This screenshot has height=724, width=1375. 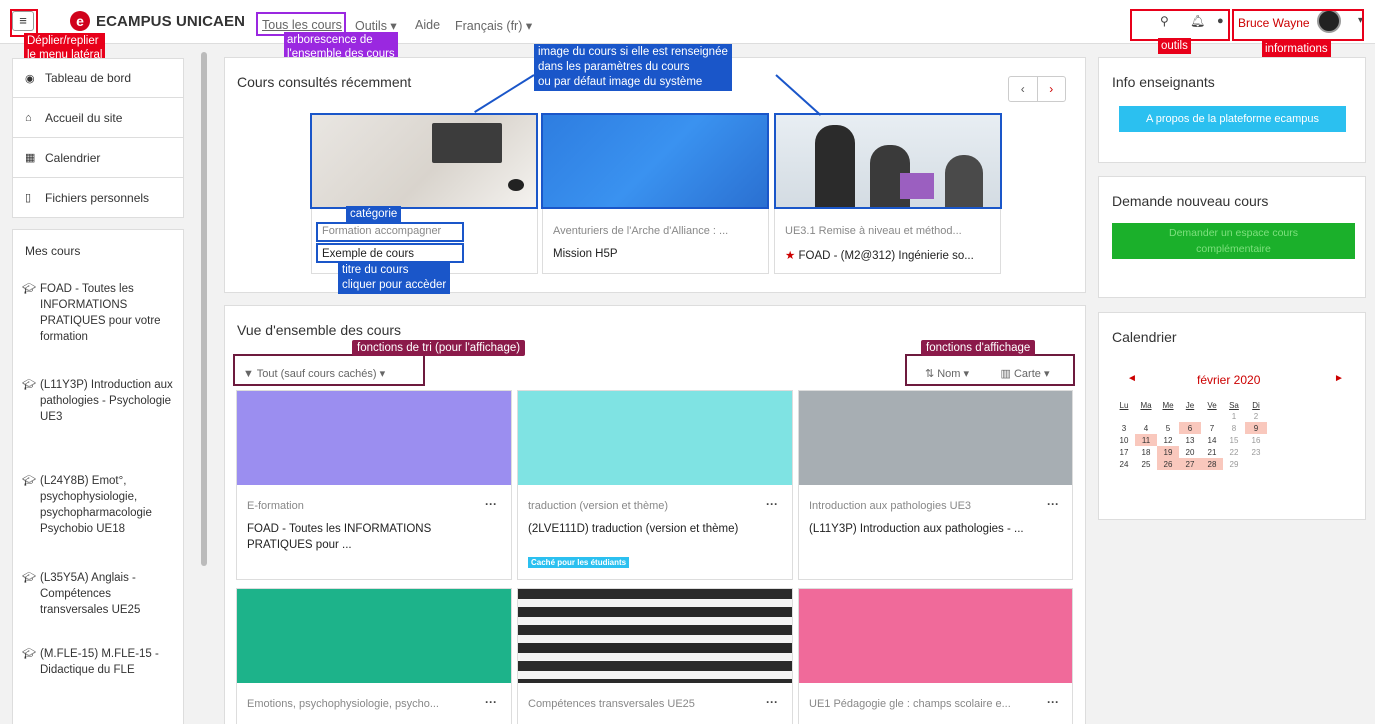 I want to click on annotation-box-category, so click(x=390, y=232).